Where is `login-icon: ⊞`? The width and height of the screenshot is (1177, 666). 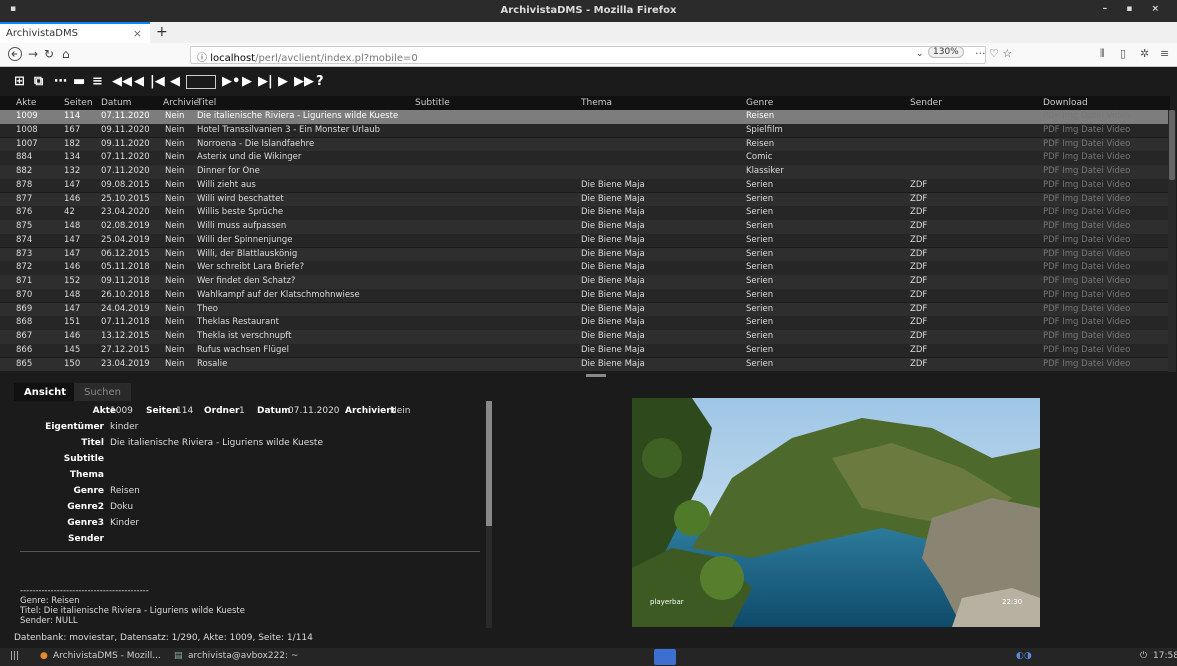
login-icon: ⊞ is located at coordinates (19, 81).